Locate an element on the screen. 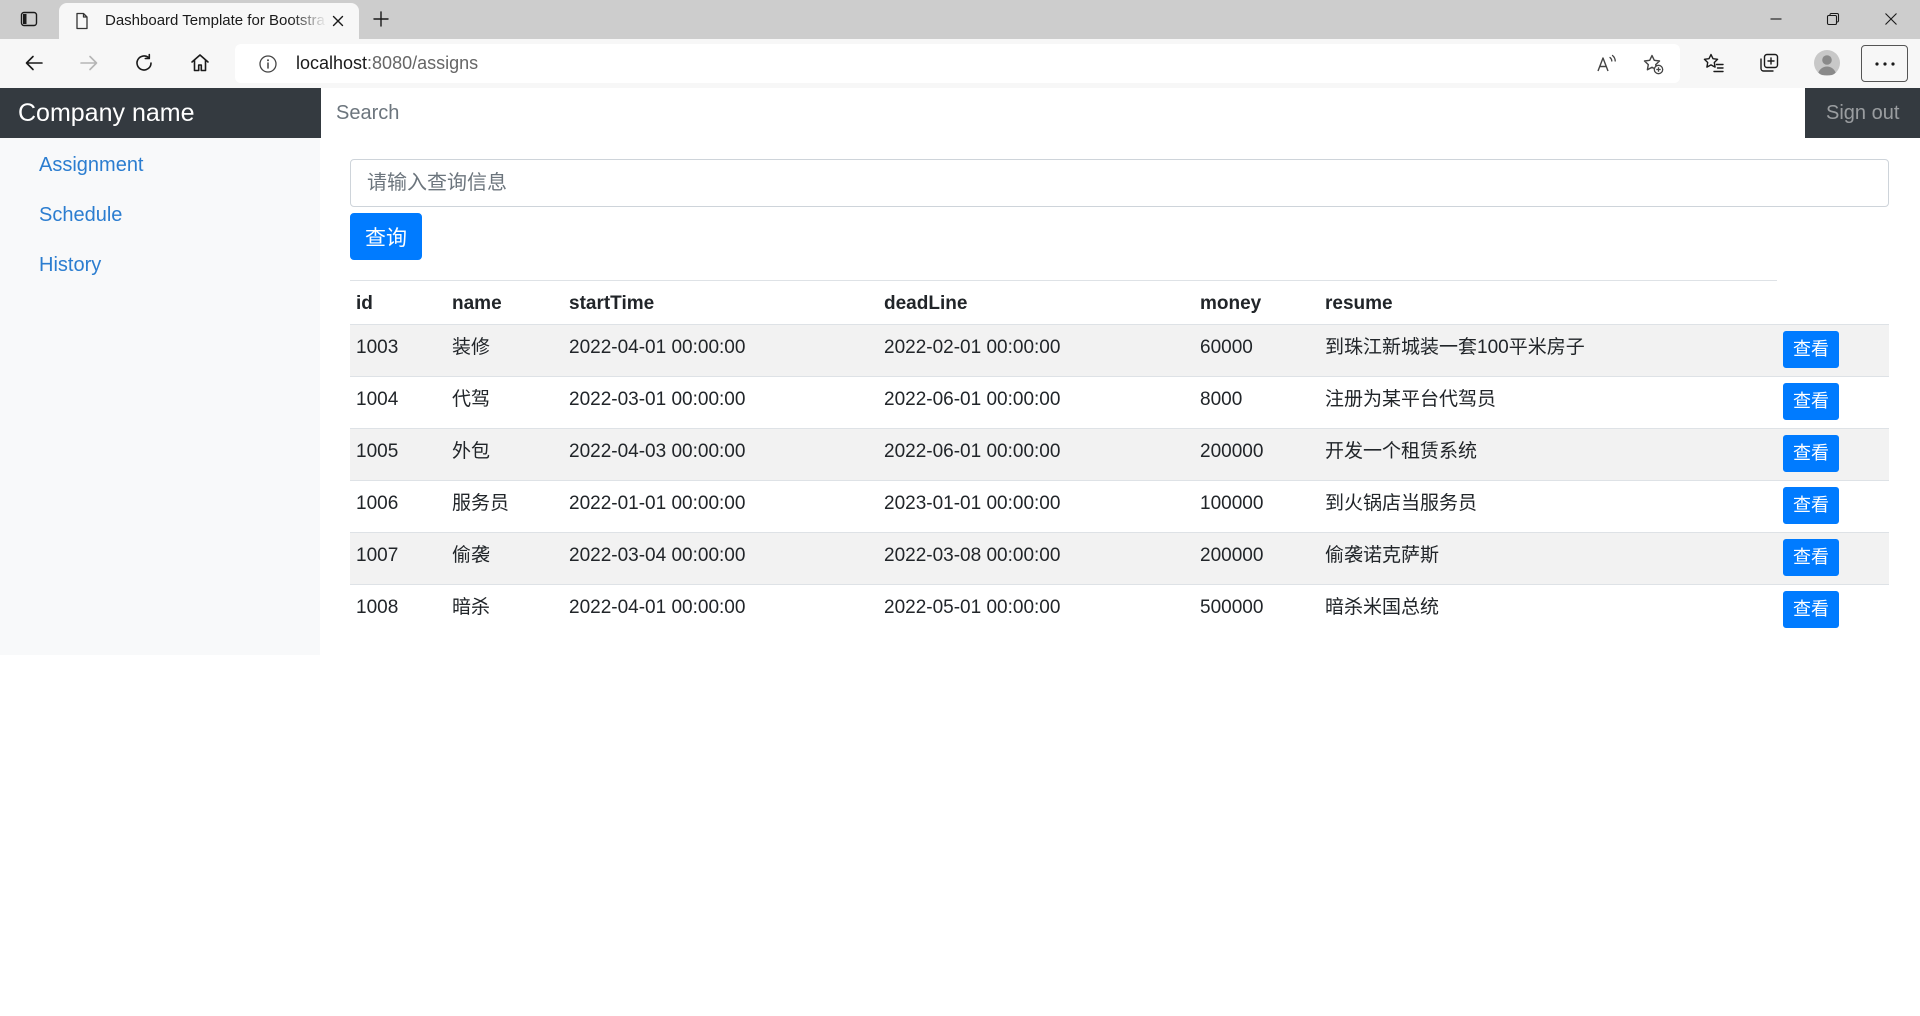 The height and width of the screenshot is (1016, 1920). header-row: id name startTime deadLine money resume is located at coordinates (1119, 302).